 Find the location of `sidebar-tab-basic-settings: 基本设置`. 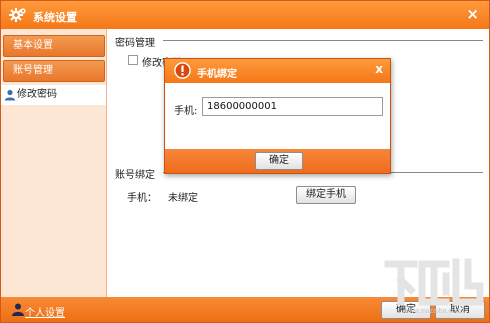

sidebar-tab-basic-settings: 基本设置 is located at coordinates (54, 46).